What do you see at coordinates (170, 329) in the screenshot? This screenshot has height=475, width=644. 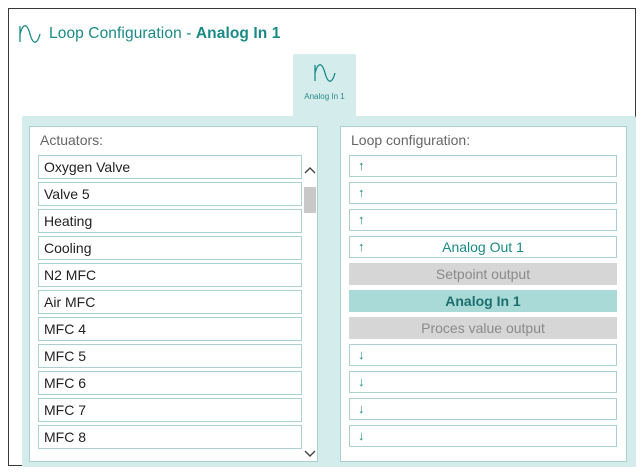 I see `actuator-item: MFC 4` at bounding box center [170, 329].